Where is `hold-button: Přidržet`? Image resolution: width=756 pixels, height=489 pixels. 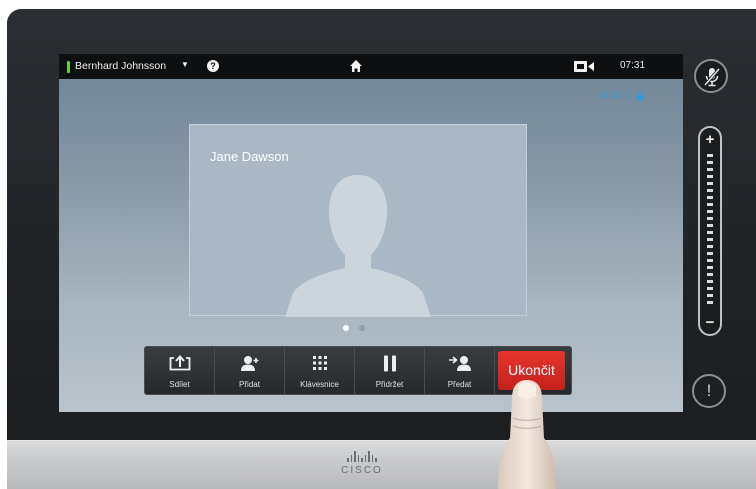 hold-button: Přidržet is located at coordinates (390, 370).